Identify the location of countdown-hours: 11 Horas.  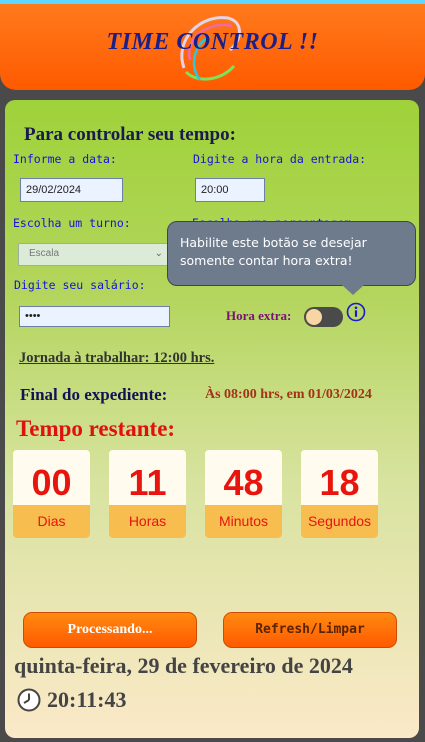
(147, 494).